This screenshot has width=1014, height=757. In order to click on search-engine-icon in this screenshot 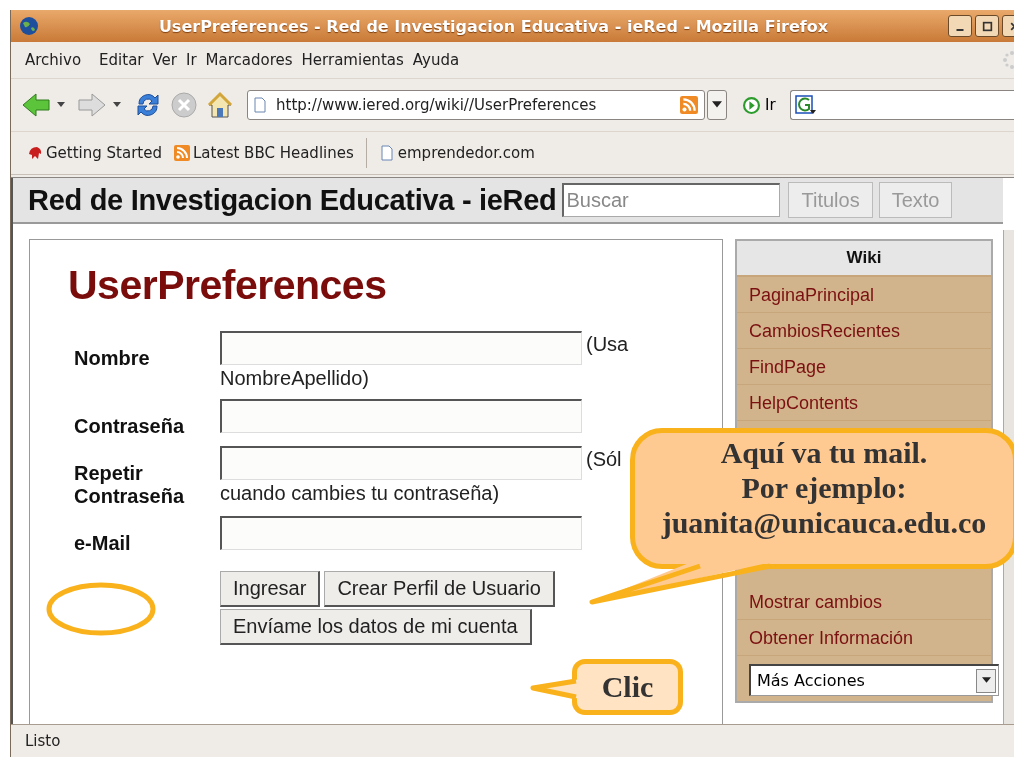, I will do `click(805, 105)`.